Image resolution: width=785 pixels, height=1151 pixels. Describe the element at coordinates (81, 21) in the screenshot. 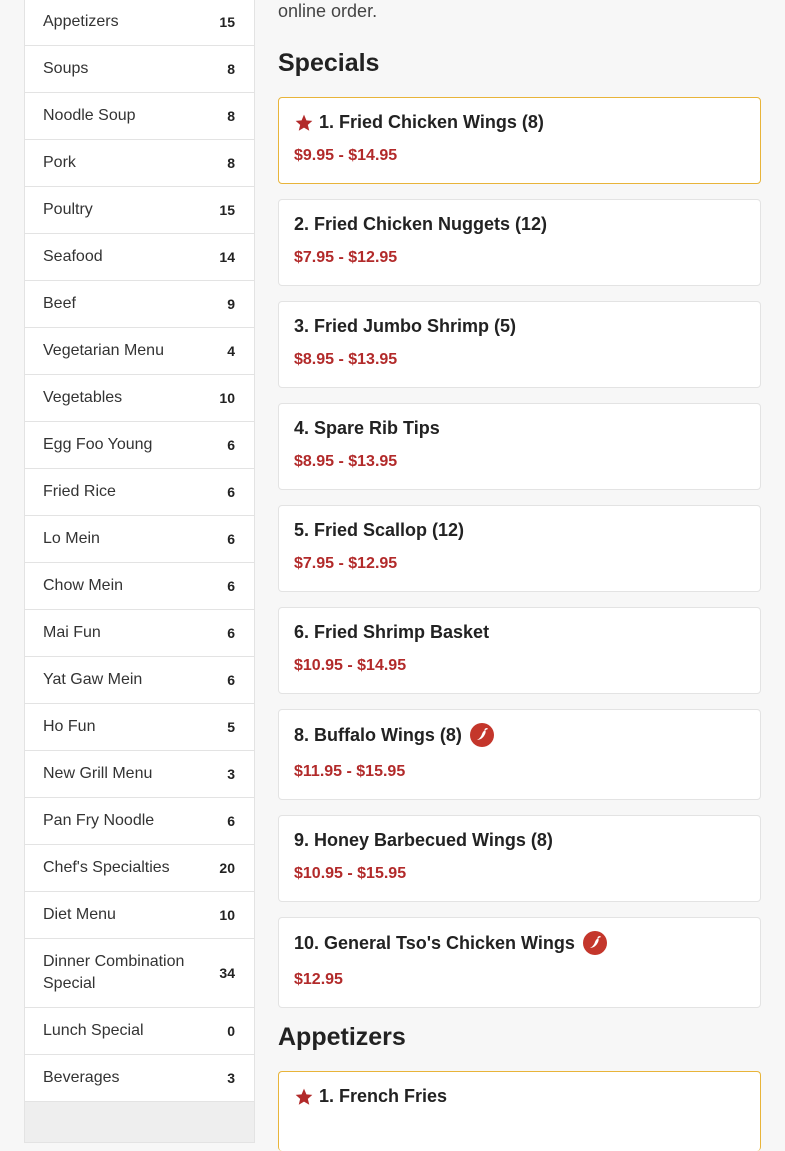

I see `category-name: Appetizers` at that location.